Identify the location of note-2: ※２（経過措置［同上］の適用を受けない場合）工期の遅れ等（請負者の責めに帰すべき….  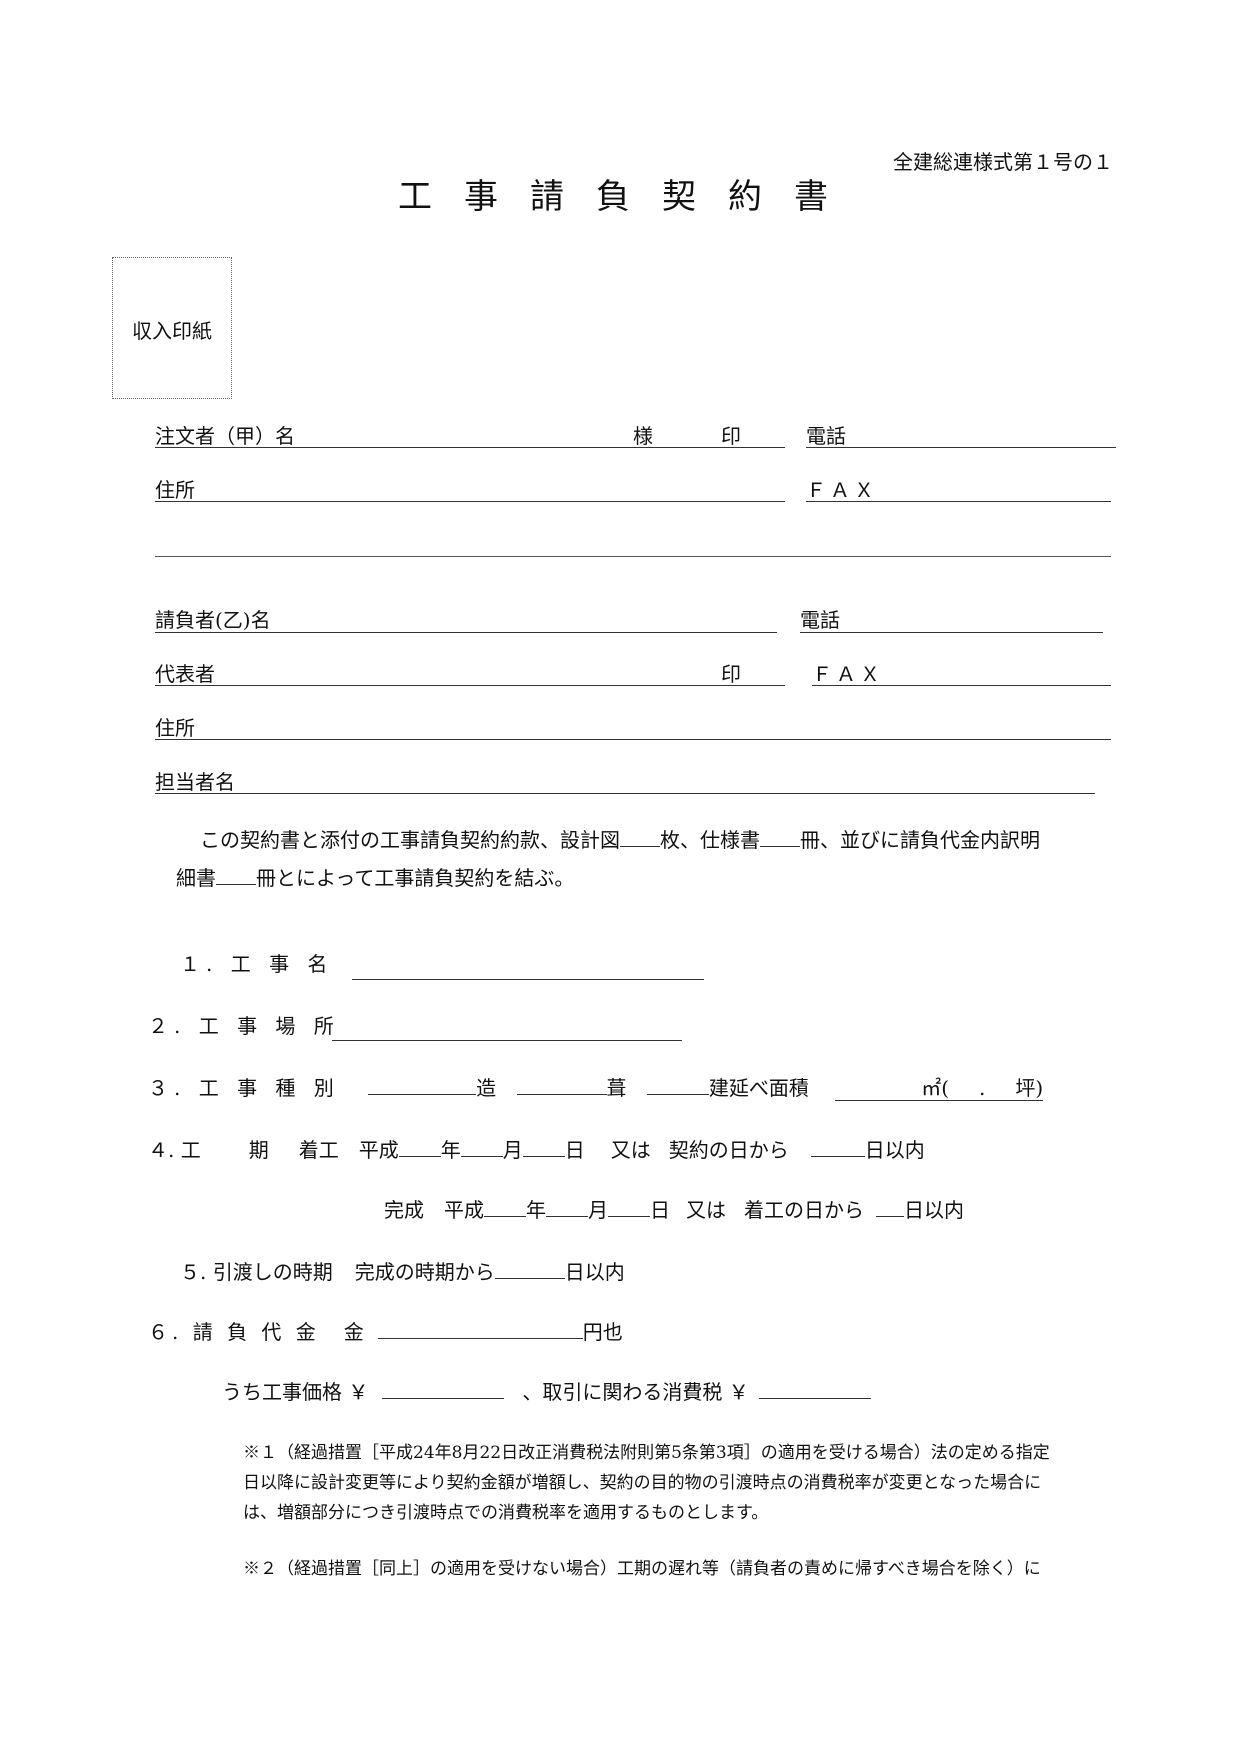
(642, 1569).